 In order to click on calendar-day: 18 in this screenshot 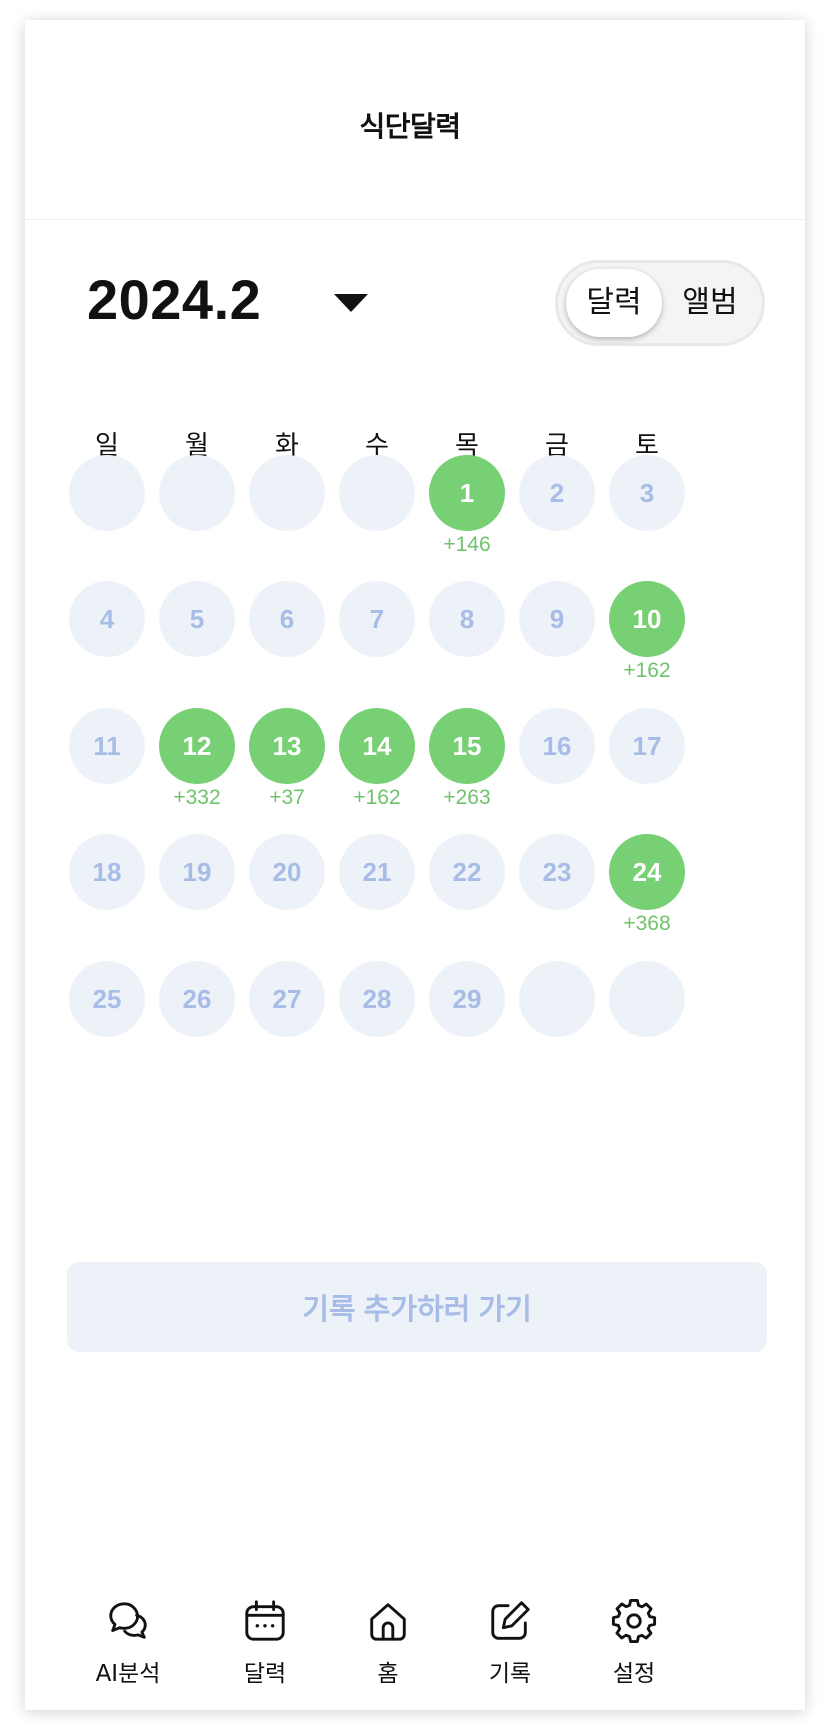, I will do `click(107, 872)`.